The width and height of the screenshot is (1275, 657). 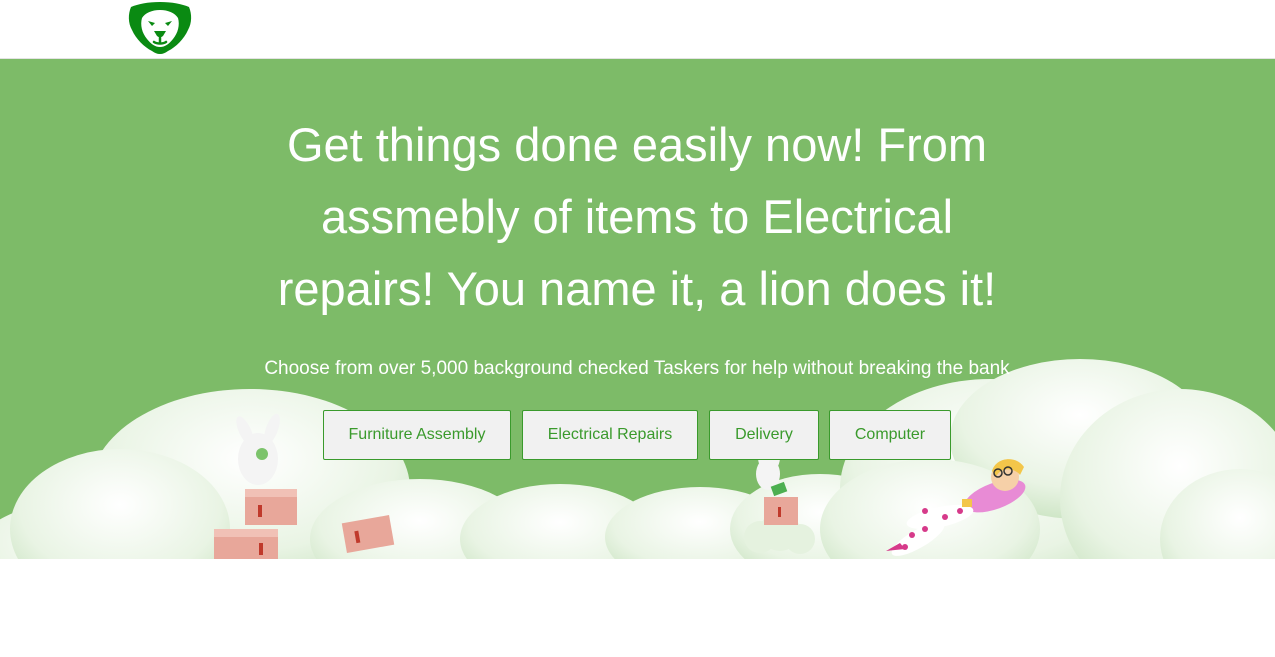 What do you see at coordinates (160, 27) in the screenshot?
I see `lion-head-icon` at bounding box center [160, 27].